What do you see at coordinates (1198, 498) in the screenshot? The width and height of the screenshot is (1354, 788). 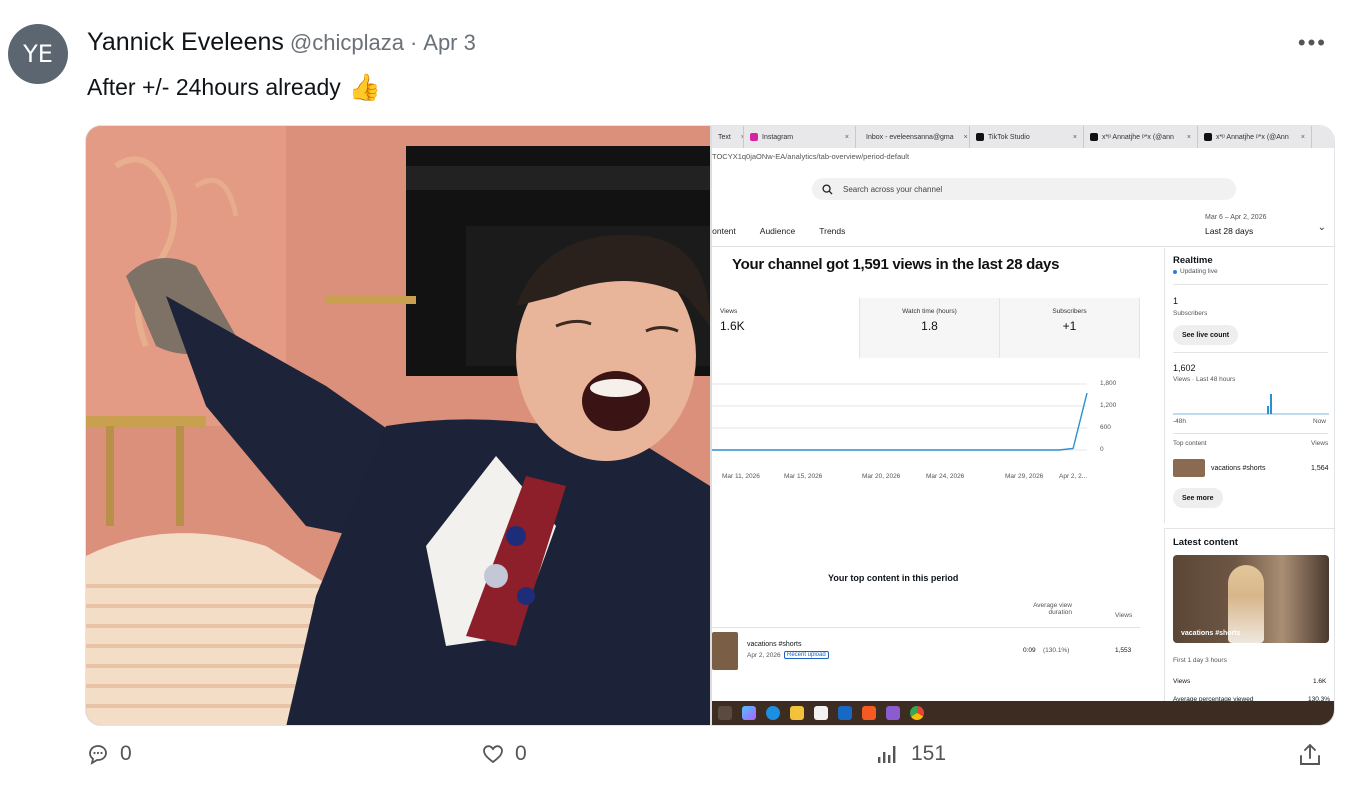 I see `see-more-button: See more` at bounding box center [1198, 498].